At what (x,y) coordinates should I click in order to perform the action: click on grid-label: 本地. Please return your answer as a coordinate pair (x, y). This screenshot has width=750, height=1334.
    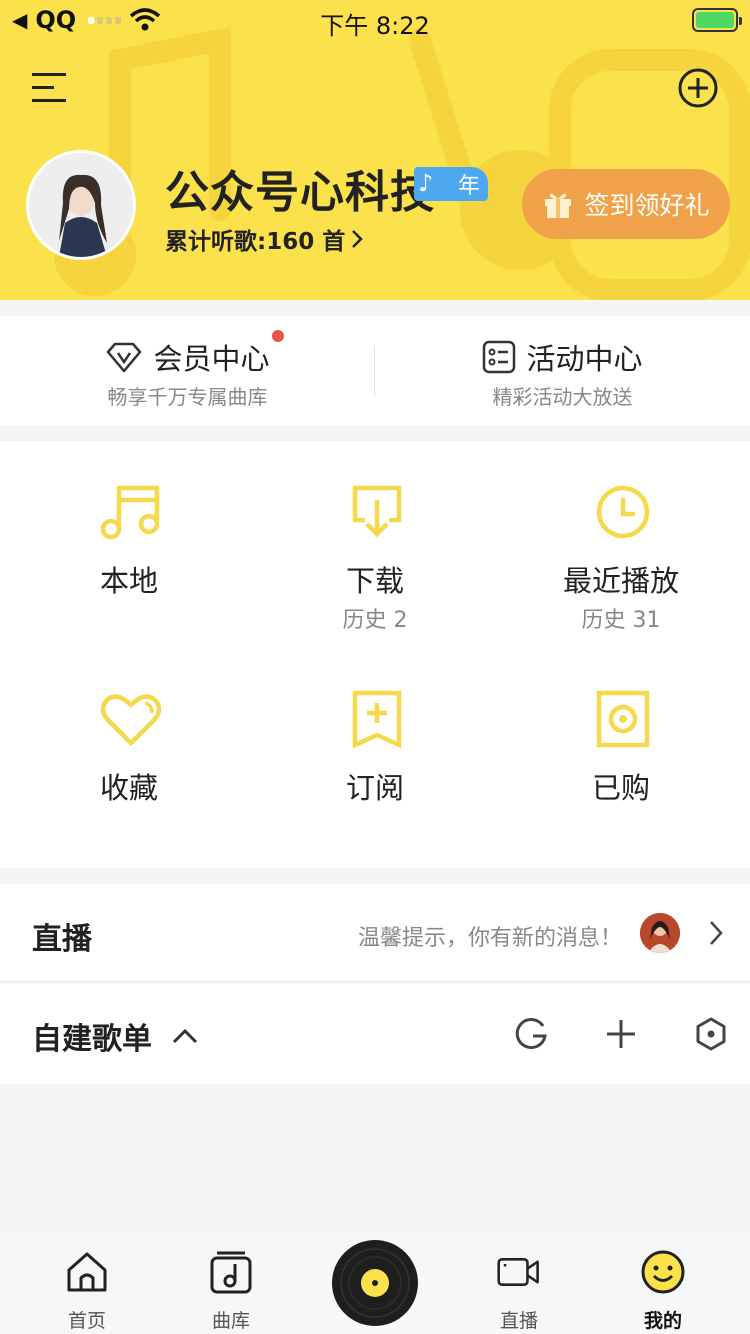
    Looking at the image, I should click on (128, 581).